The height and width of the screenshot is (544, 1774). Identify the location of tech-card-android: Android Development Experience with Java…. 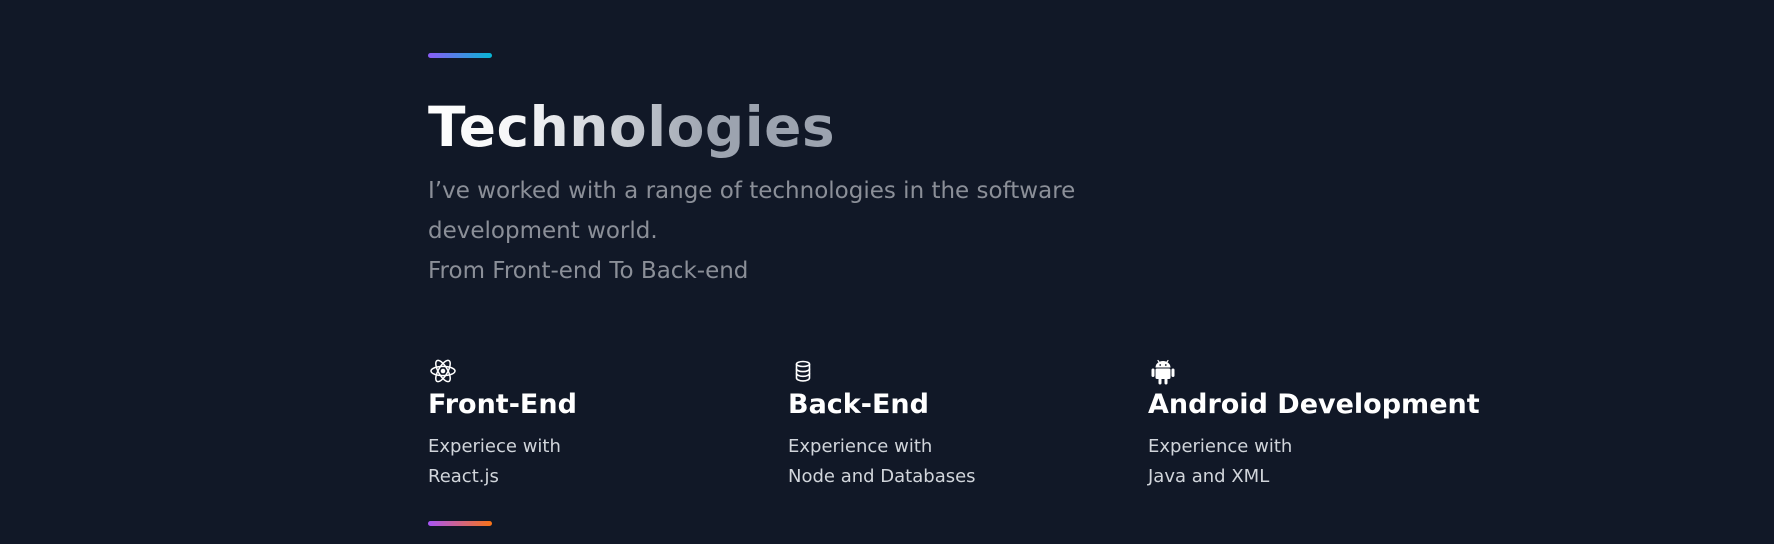
(1328, 421).